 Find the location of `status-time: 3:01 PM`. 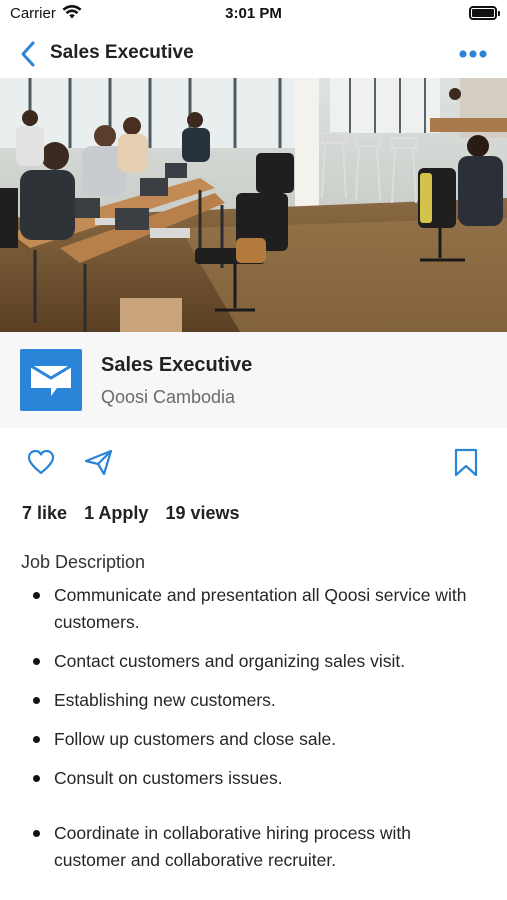

status-time: 3:01 PM is located at coordinates (253, 13).